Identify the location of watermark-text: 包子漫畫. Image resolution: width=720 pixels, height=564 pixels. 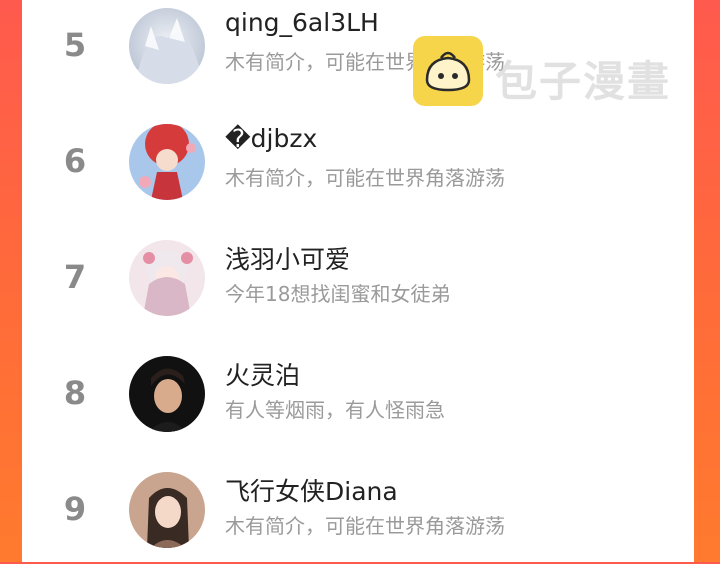
(583, 81).